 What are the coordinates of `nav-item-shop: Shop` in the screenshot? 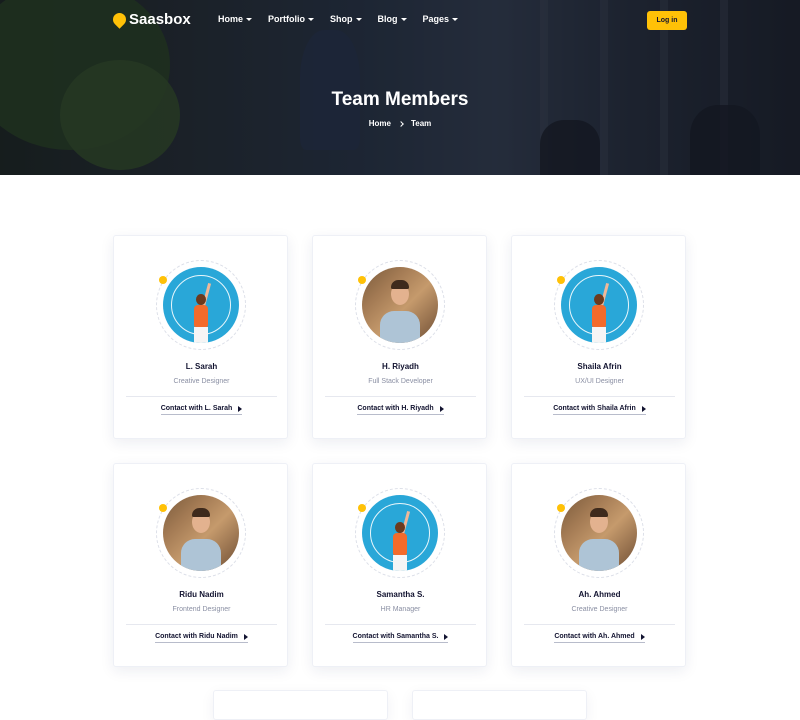 It's located at (346, 19).